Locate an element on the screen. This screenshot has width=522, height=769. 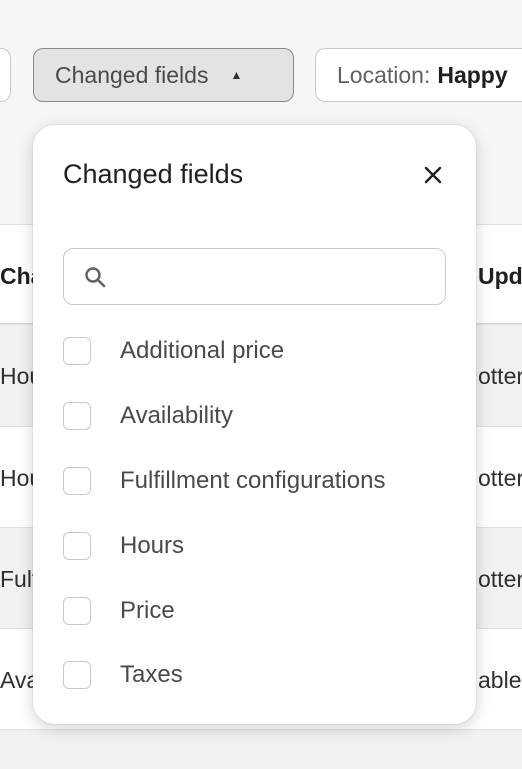
option-additional-price: Additional price is located at coordinates (173, 351).